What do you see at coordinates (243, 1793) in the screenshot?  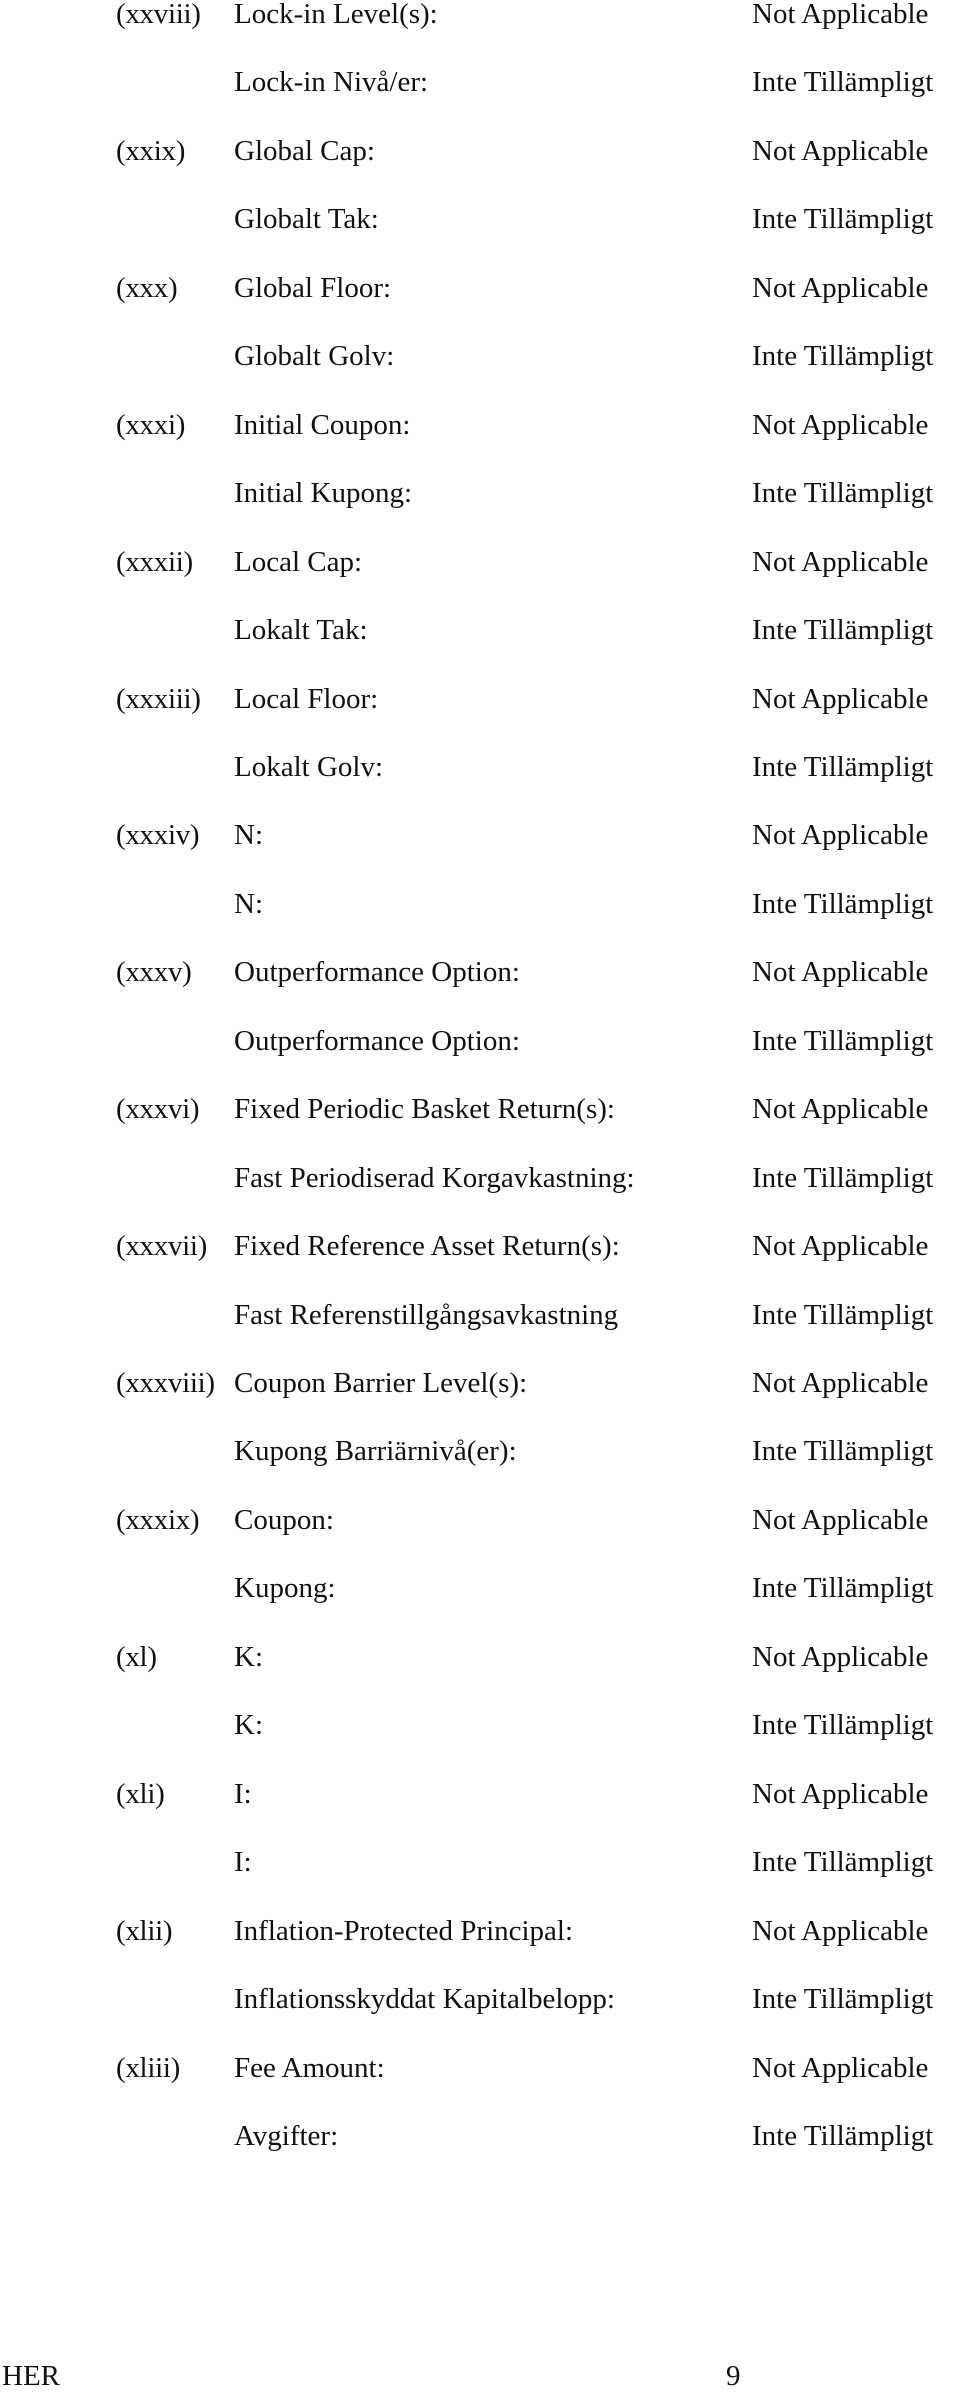 I see `term-label: I:` at bounding box center [243, 1793].